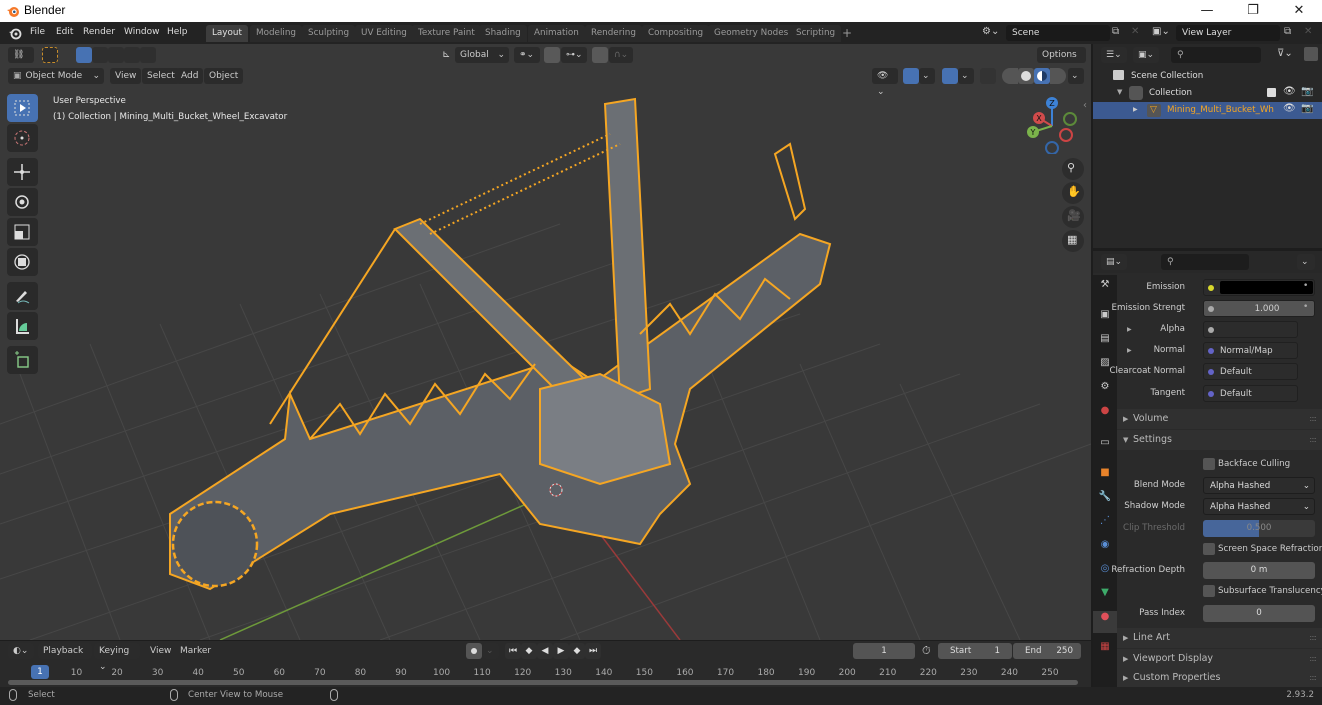 This screenshot has width=1322, height=705. What do you see at coordinates (1207, 93) in the screenshot?
I see `outliner-row-collection: ▼ Collection 👁 📷` at bounding box center [1207, 93].